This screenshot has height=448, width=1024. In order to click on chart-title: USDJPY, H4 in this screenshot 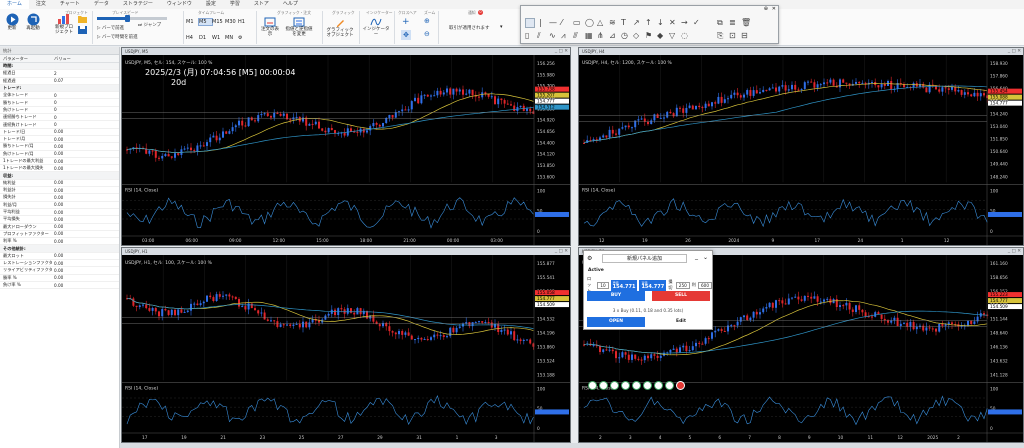, I will do `click(801, 51)`.